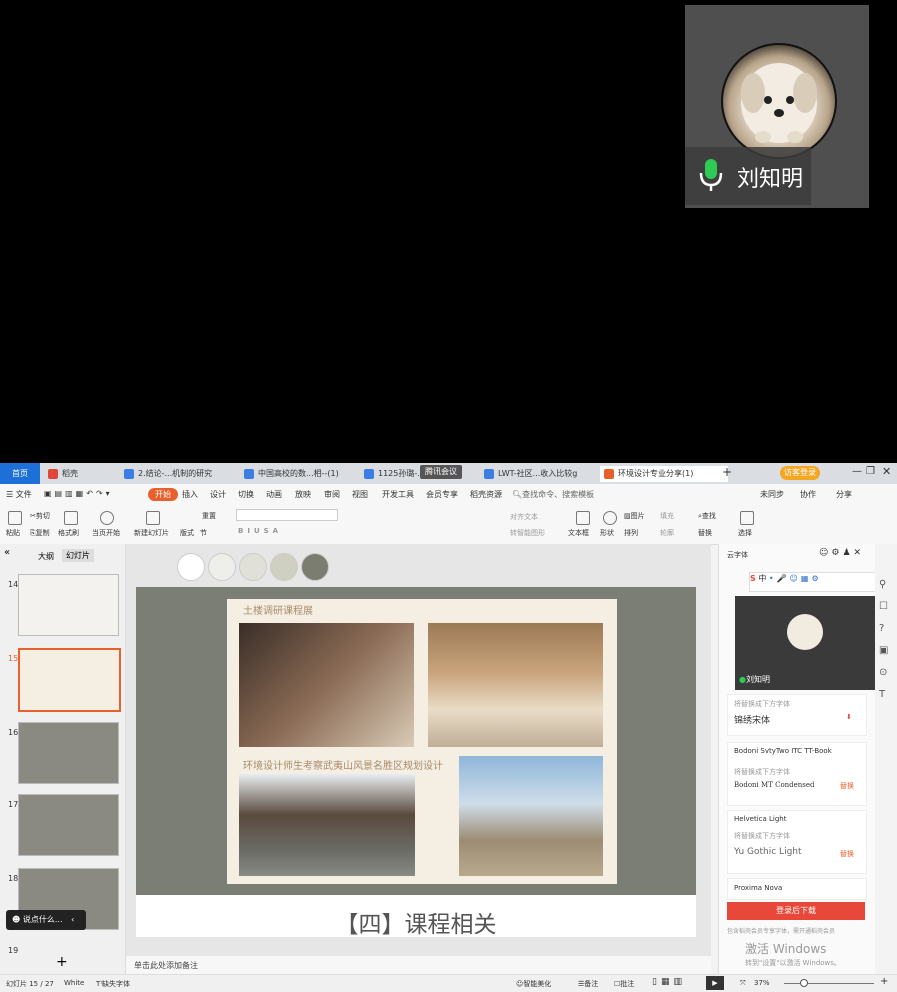 The height and width of the screenshot is (992, 897). I want to click on comments-toggle: ☐批注, so click(624, 984).